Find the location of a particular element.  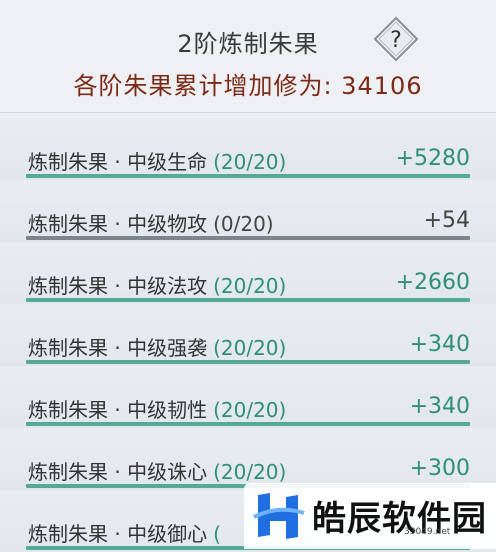

item-name-wrap: 炼制朱果 · 中级法攻 (20/20) is located at coordinates (157, 284).